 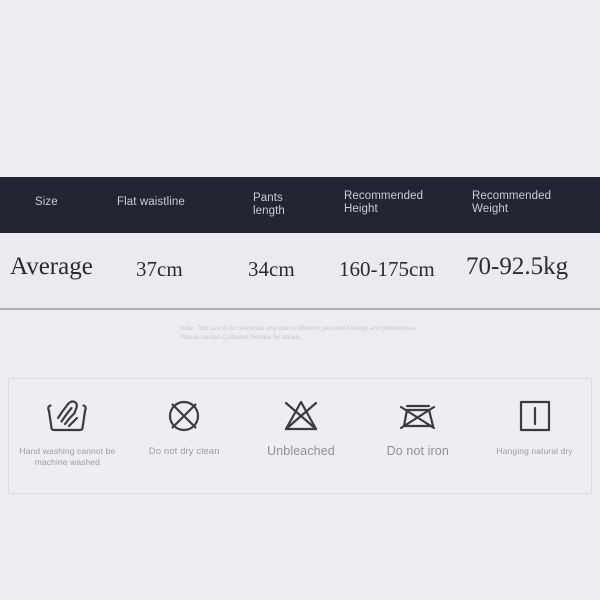 What do you see at coordinates (269, 204) in the screenshot?
I see `column-header-pants-length: Pants length` at bounding box center [269, 204].